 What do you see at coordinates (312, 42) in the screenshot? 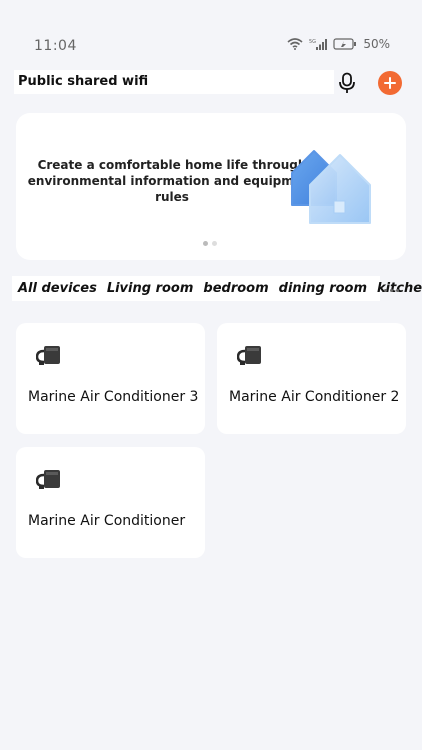
I see `svg-text: 5G` at bounding box center [312, 42].